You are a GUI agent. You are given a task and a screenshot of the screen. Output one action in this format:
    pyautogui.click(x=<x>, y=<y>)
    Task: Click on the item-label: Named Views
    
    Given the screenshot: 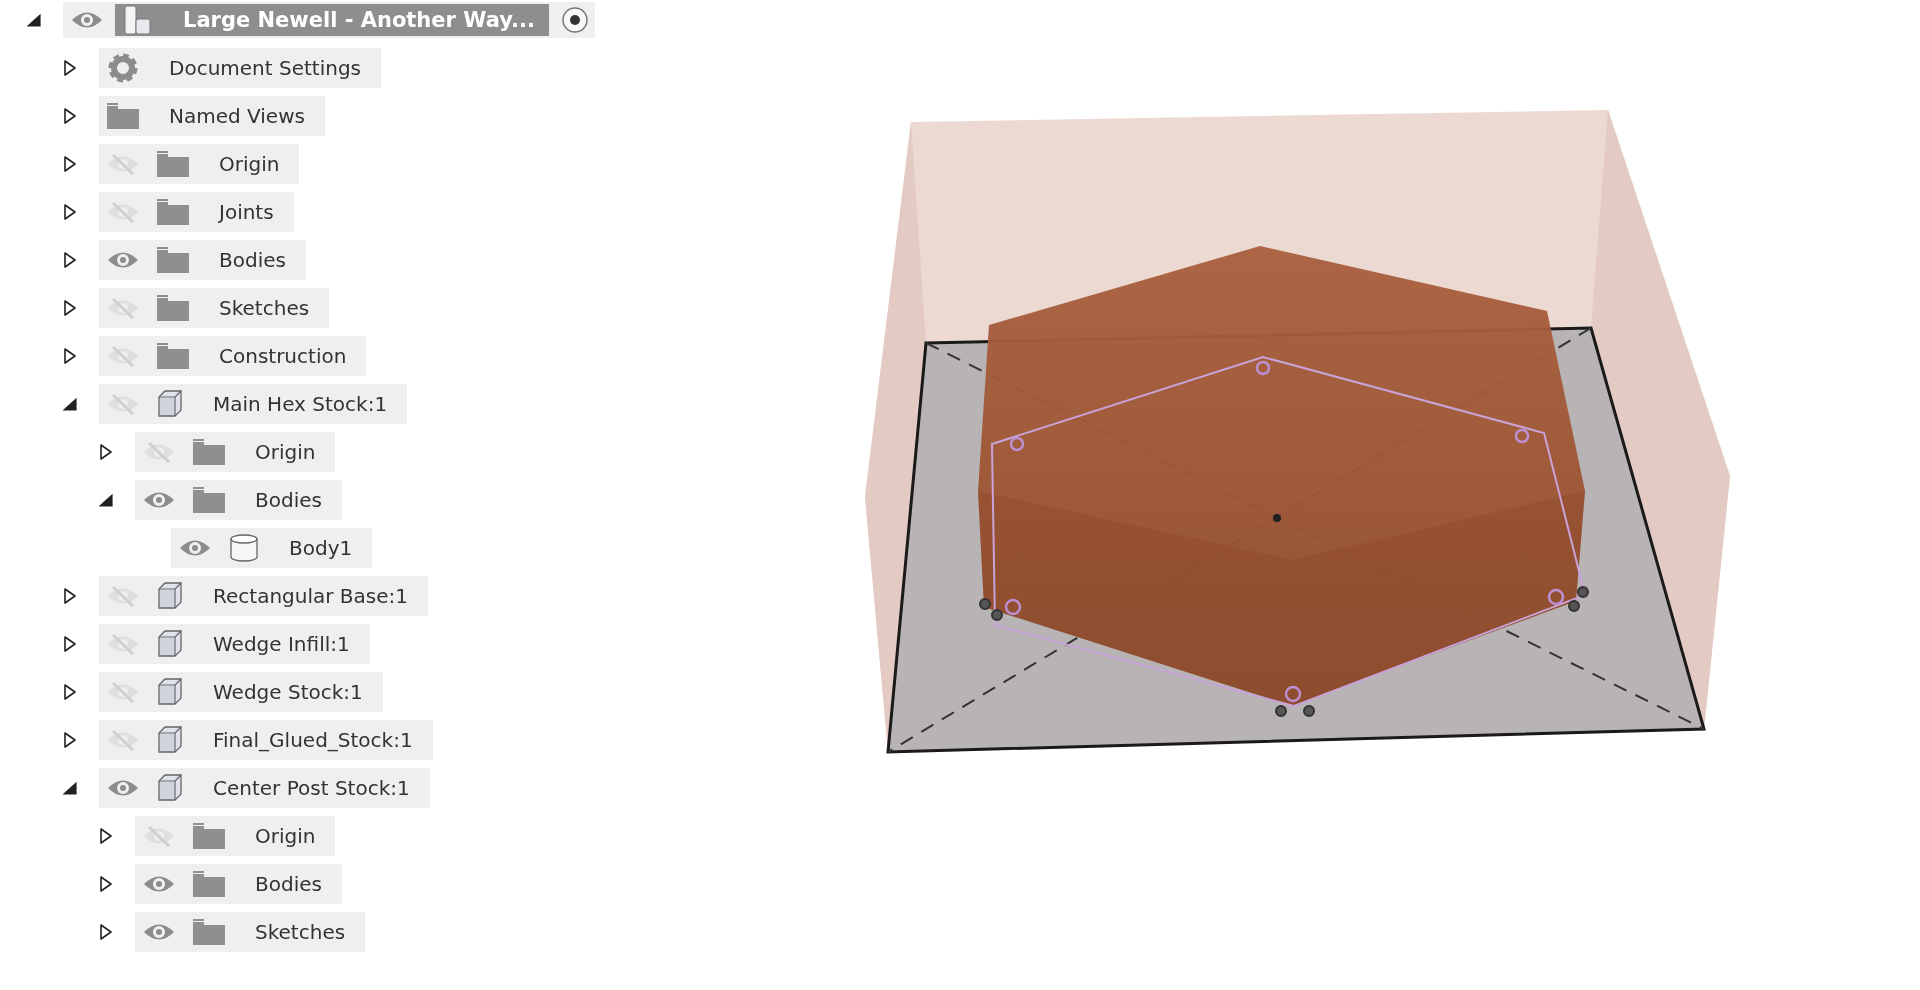 What is the action you would take?
    pyautogui.click(x=236, y=116)
    